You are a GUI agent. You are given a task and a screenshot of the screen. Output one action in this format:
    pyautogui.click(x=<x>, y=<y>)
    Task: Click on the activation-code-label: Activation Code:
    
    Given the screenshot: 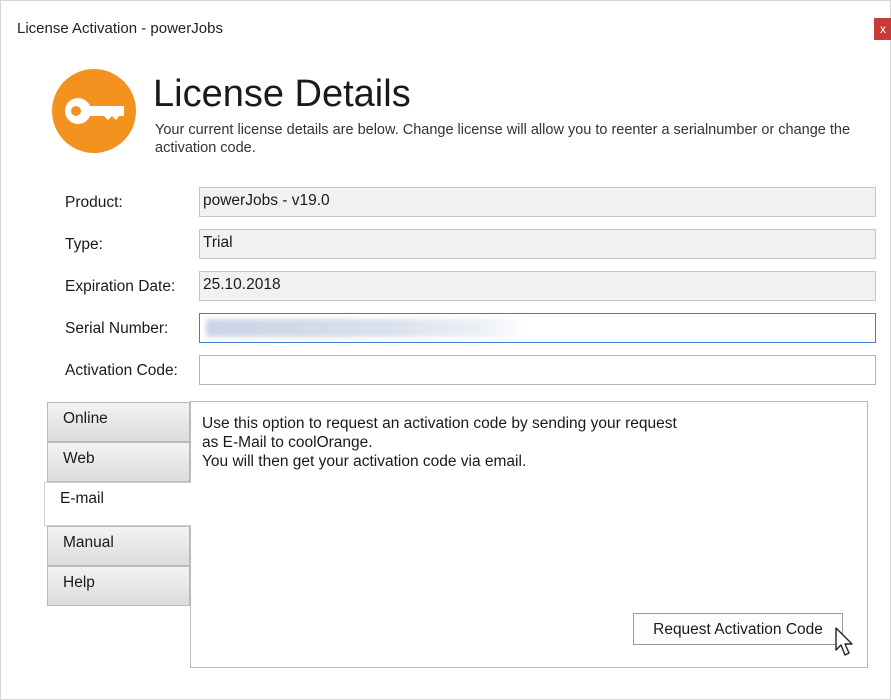 What is the action you would take?
    pyautogui.click(x=121, y=370)
    